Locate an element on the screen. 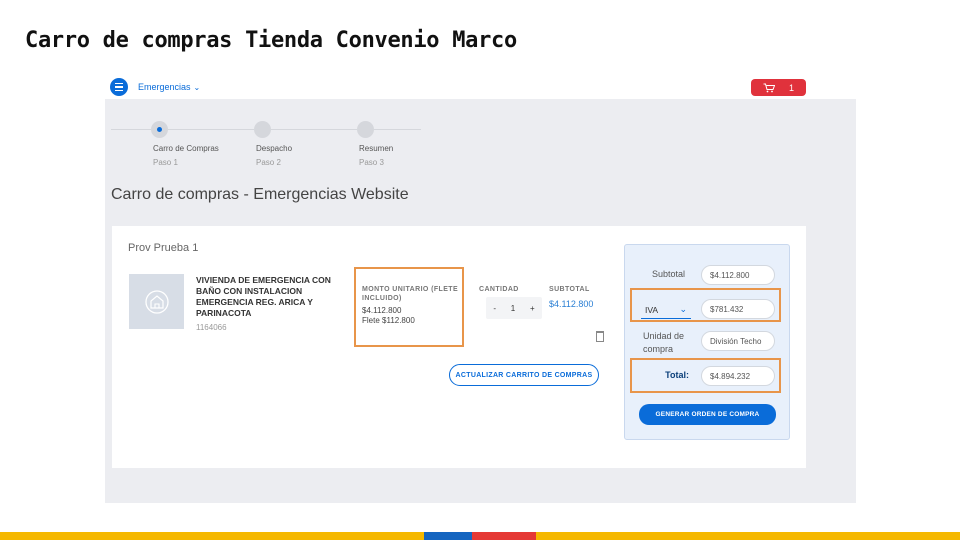 This screenshot has width=960, height=540. footer-stripe-blue is located at coordinates (448, 536).